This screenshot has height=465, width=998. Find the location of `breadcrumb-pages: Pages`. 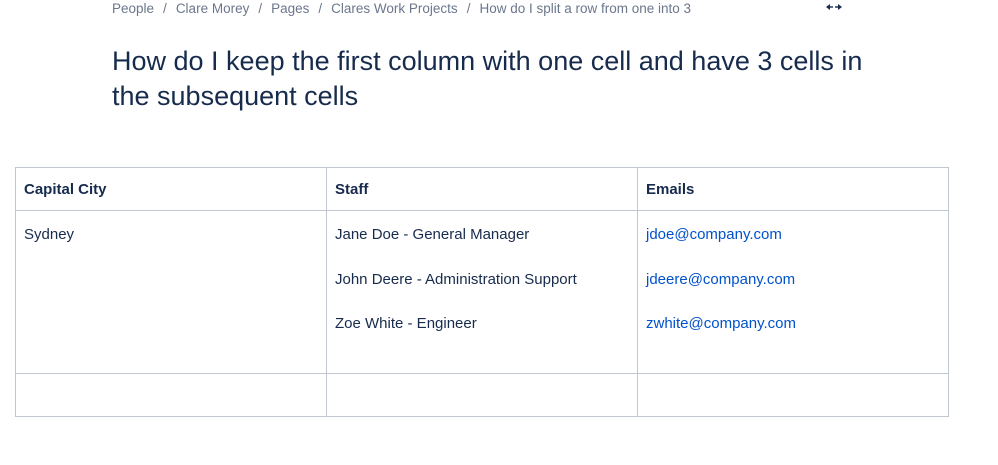

breadcrumb-pages: Pages is located at coordinates (290, 8).